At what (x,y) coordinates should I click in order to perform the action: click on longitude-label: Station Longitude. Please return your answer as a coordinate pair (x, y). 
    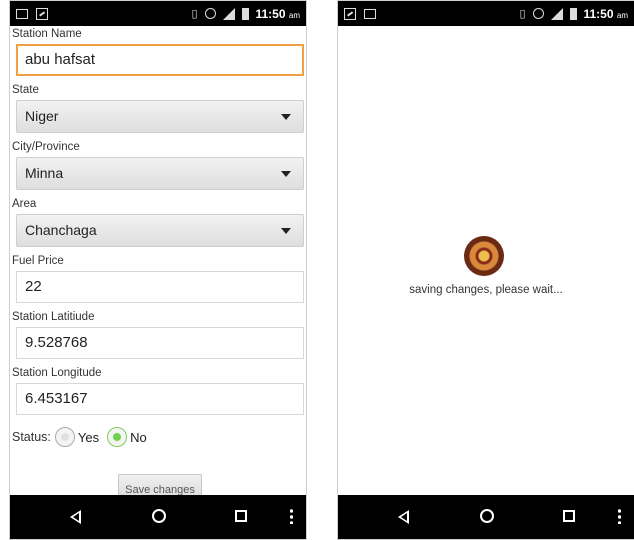
    Looking at the image, I should click on (57, 373).